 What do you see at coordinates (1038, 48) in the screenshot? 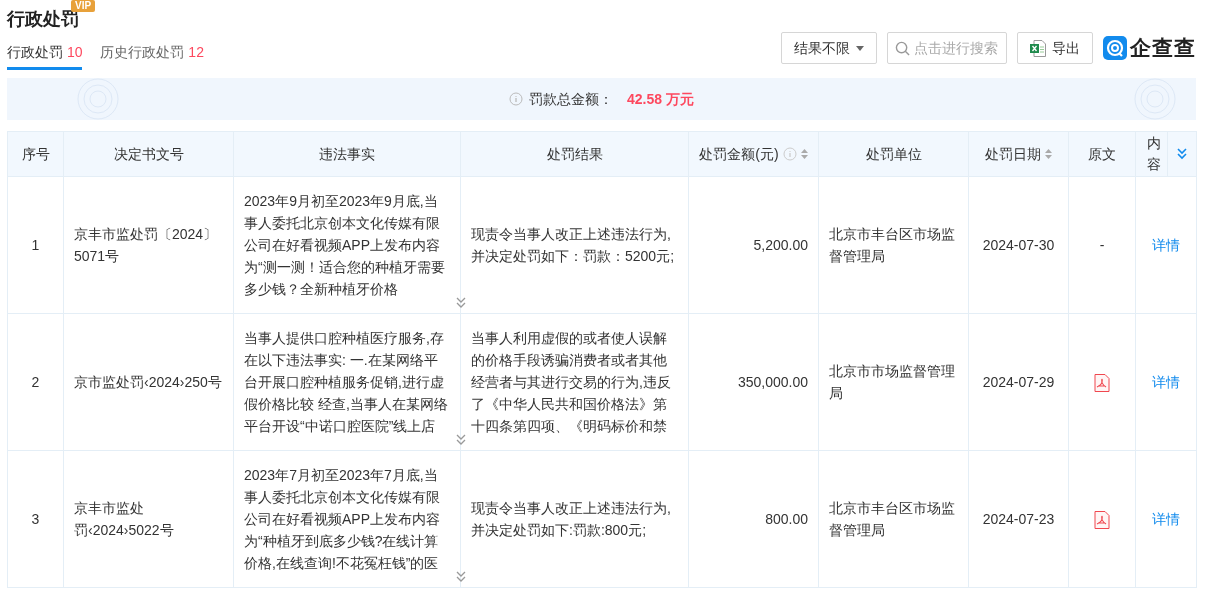
I see `spreadsheet-icon` at bounding box center [1038, 48].